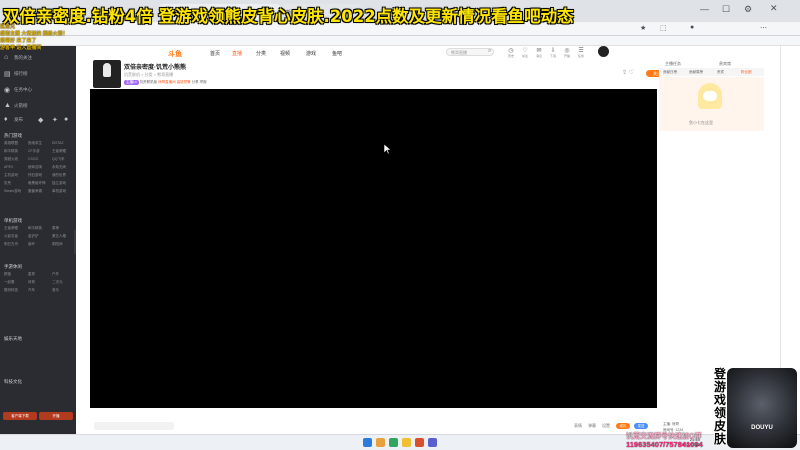 The image size is (800, 450). Describe the element at coordinates (134, 426) in the screenshot. I see `danmu-input` at that location.